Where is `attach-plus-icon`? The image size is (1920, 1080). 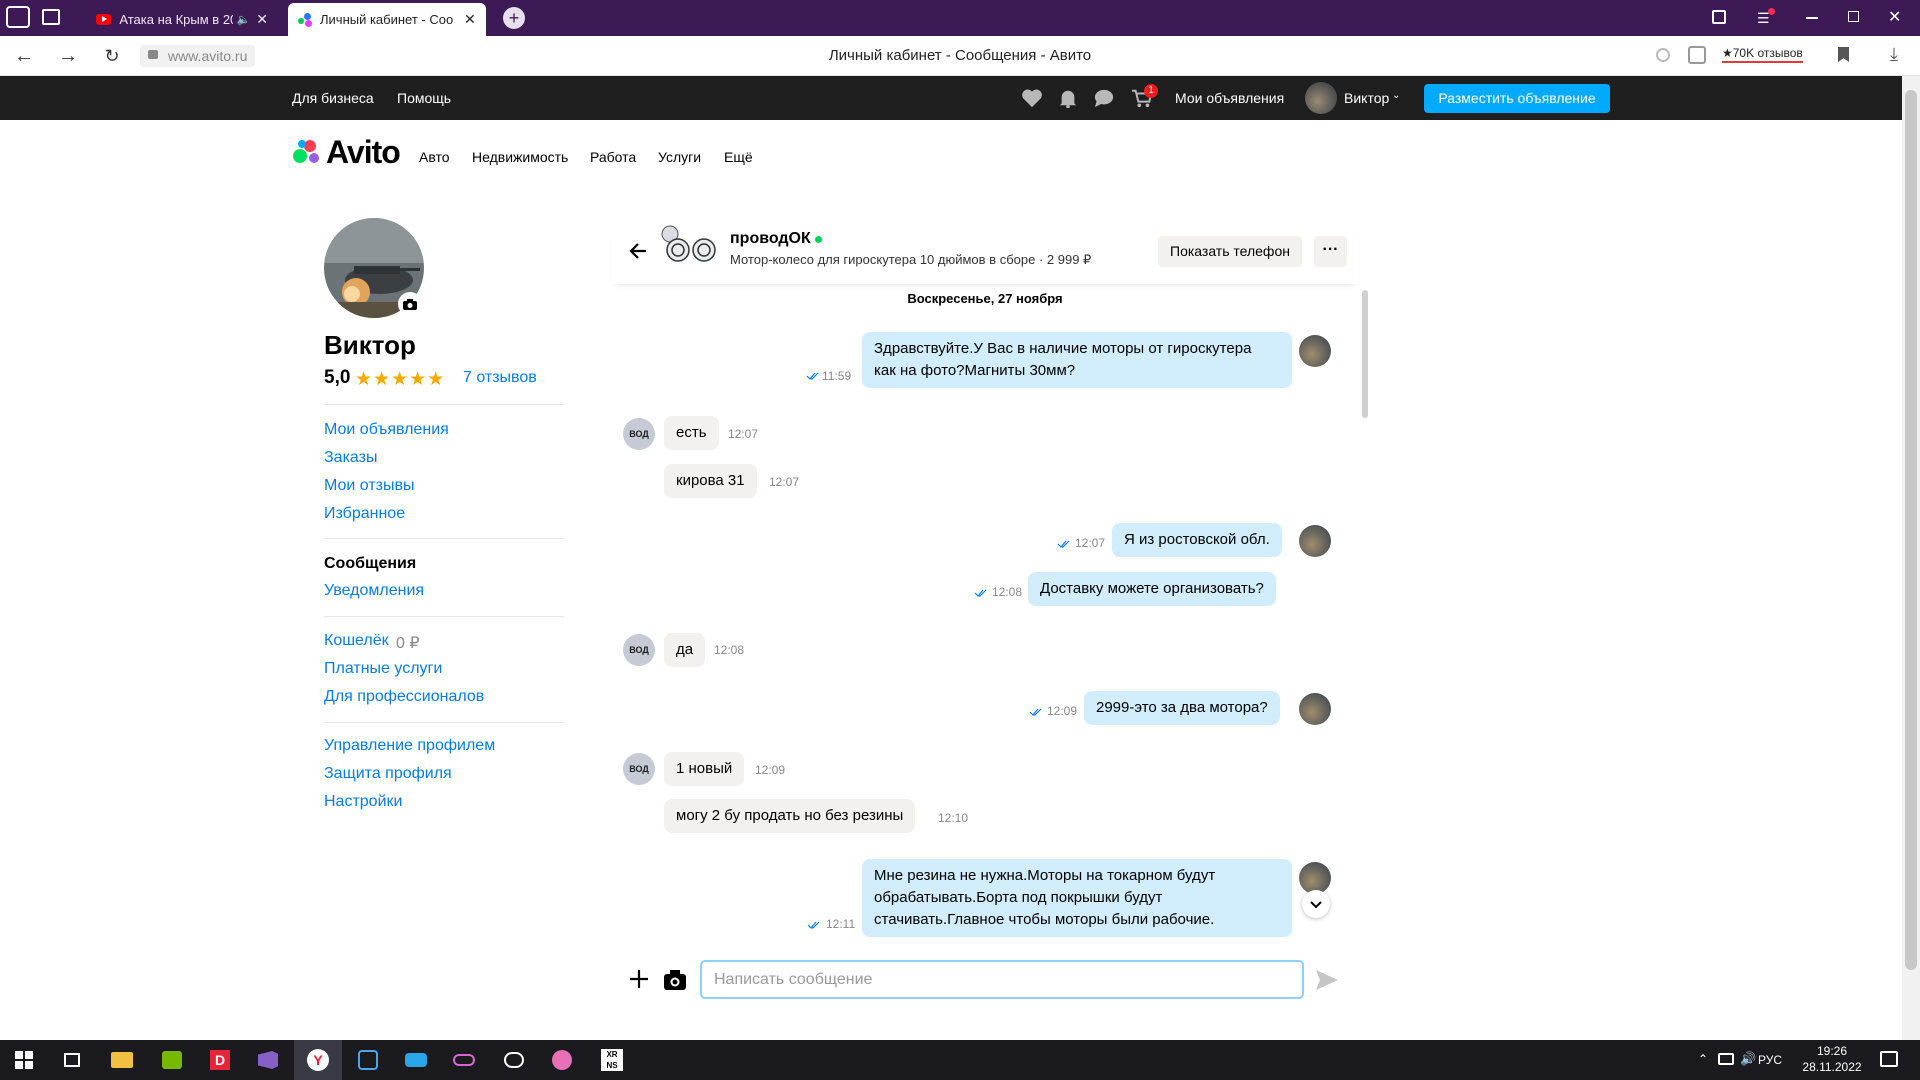 attach-plus-icon is located at coordinates (639, 979).